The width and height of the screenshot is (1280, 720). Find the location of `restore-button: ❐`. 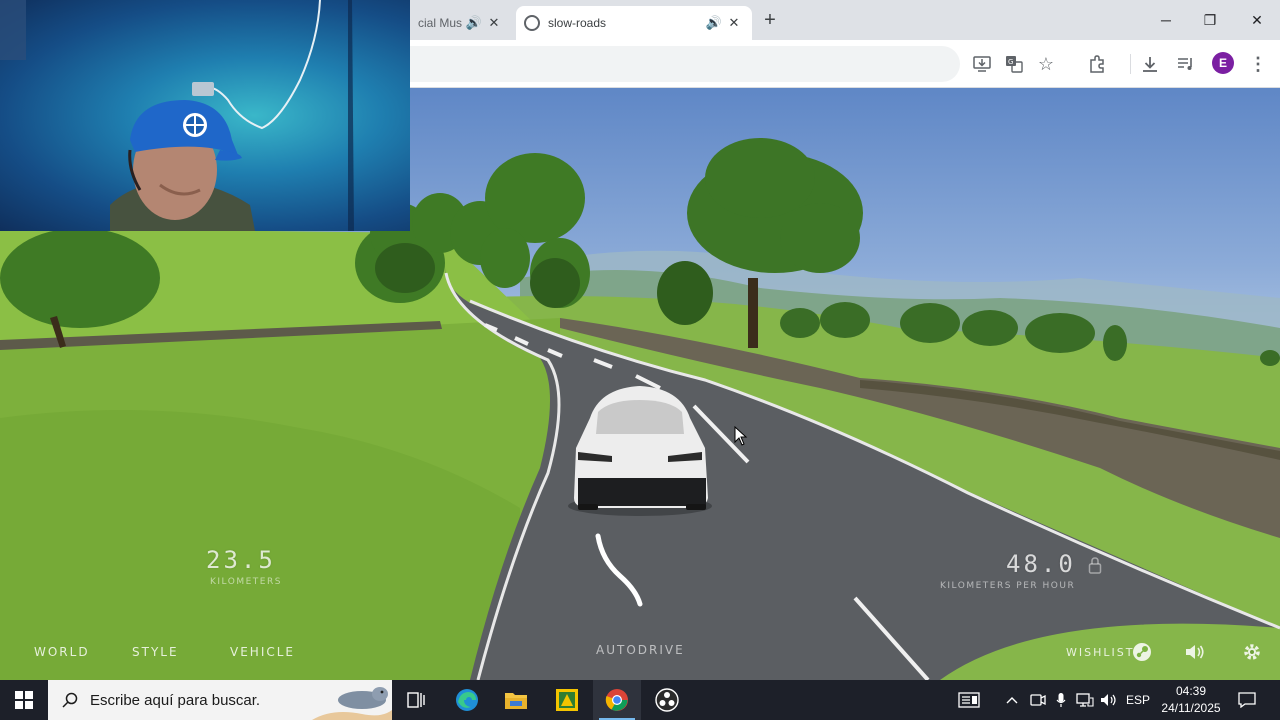

restore-button: ❐ is located at coordinates (1210, 20).